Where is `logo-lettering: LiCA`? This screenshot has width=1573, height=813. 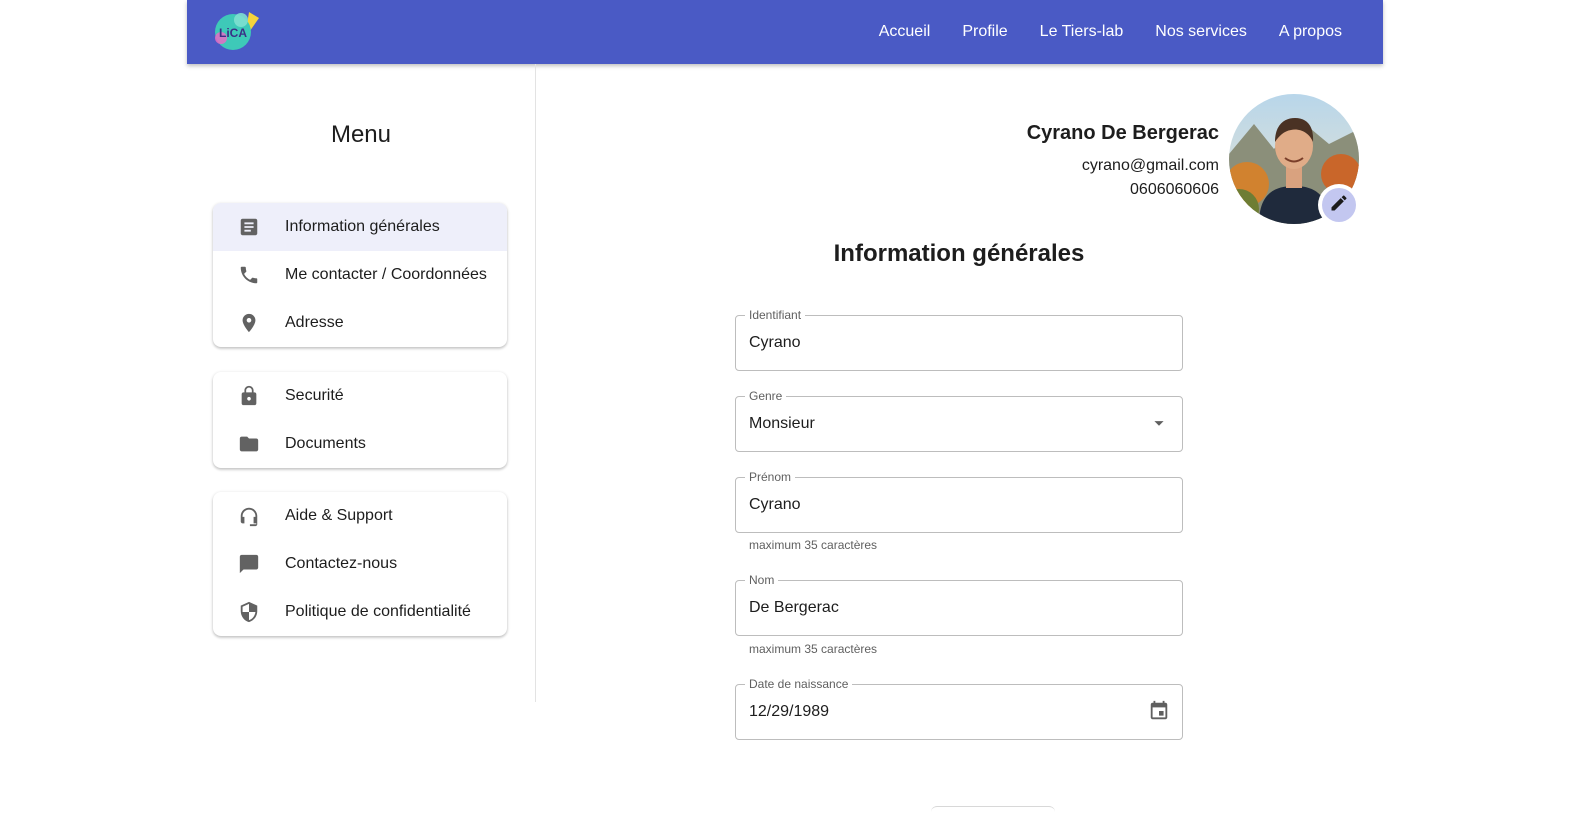
logo-lettering: LiCA is located at coordinates (233, 33).